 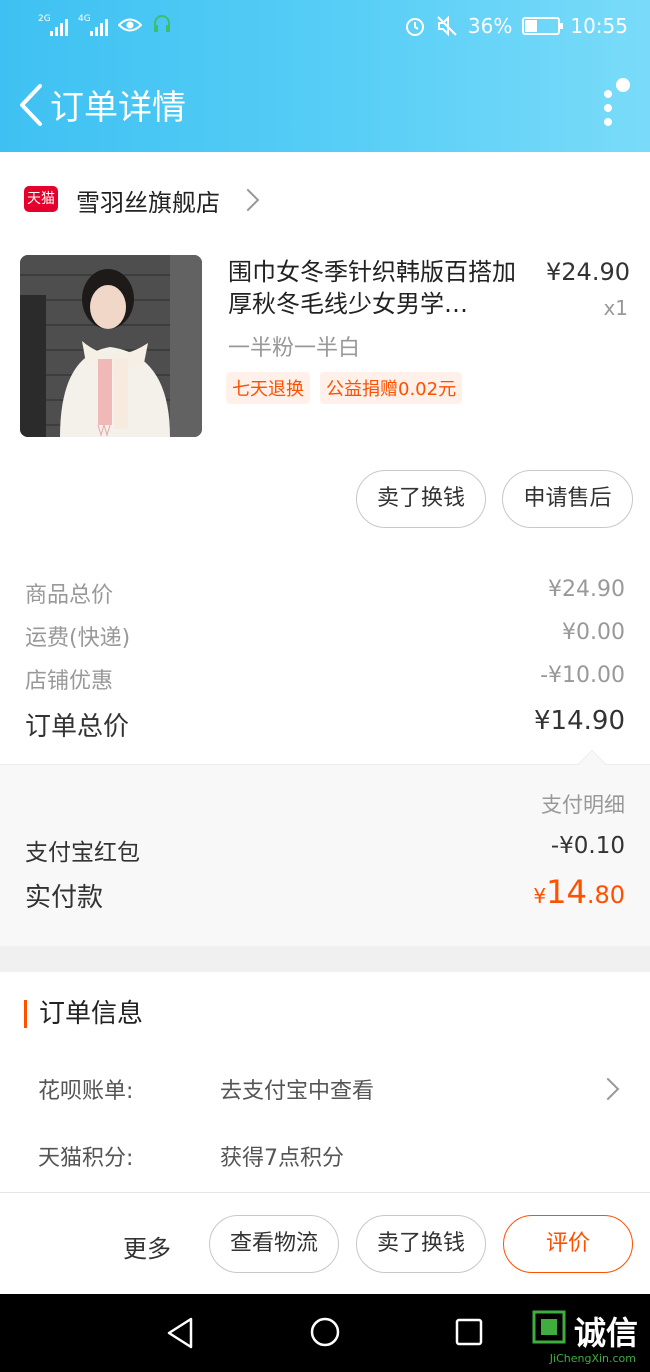 What do you see at coordinates (69, 681) in the screenshot?
I see `store-discount-label: 店铺优惠` at bounding box center [69, 681].